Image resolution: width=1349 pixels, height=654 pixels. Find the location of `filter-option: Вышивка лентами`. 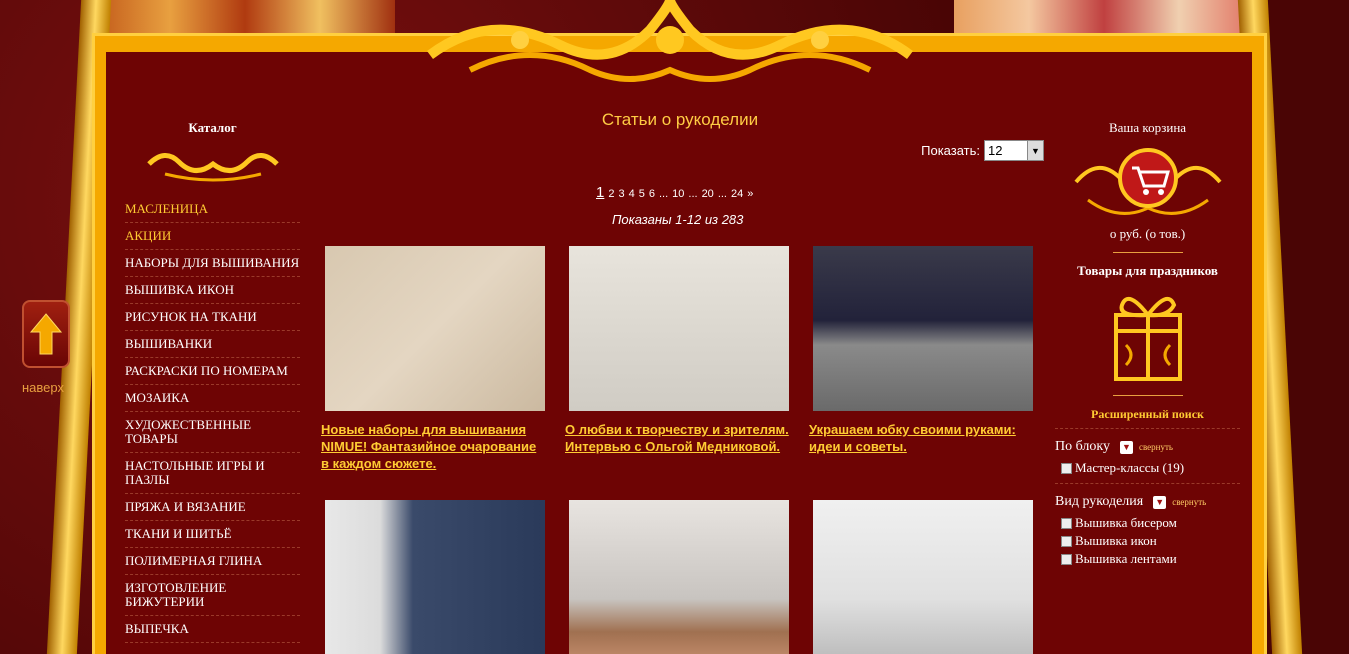

filter-option: Вышивка лентами is located at coordinates (1150, 559).